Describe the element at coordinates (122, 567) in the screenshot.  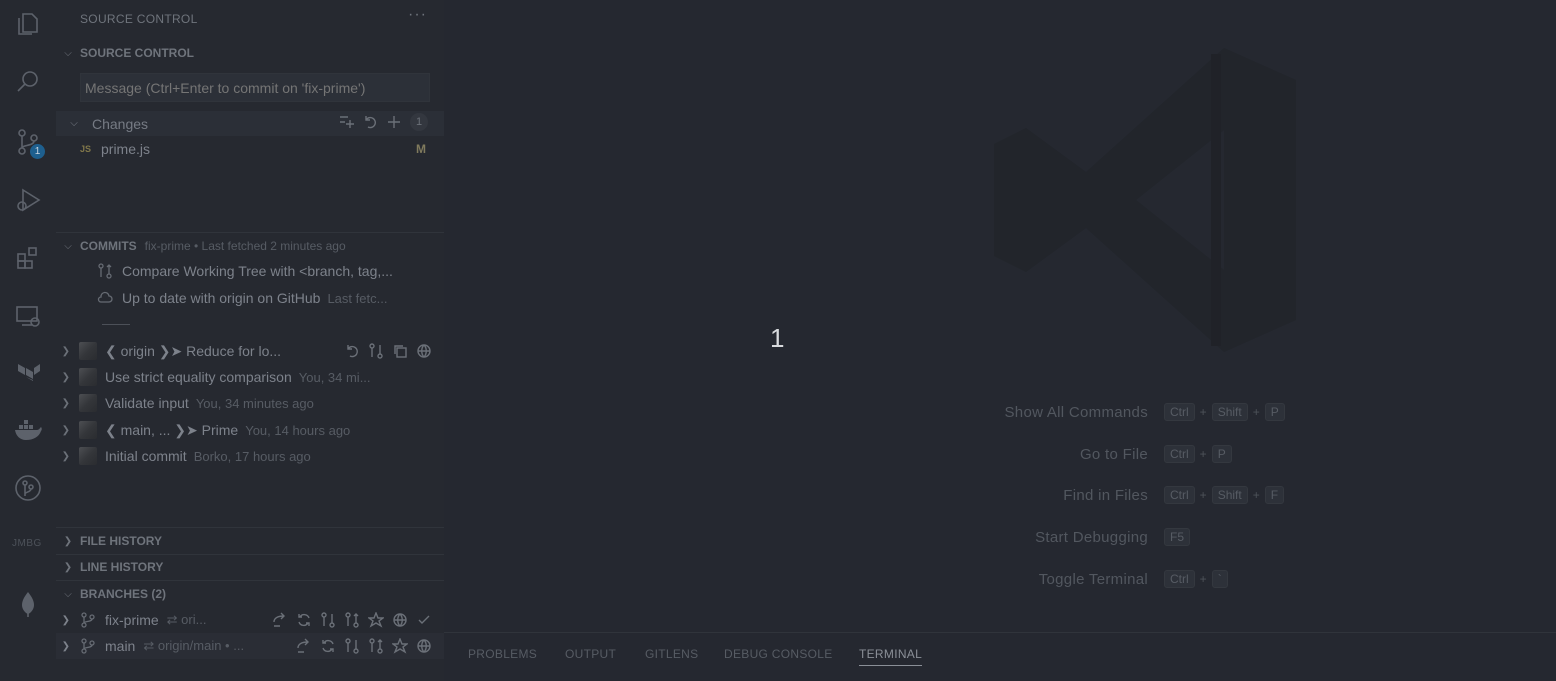
I see `line-history-title: LINE HISTORY` at that location.